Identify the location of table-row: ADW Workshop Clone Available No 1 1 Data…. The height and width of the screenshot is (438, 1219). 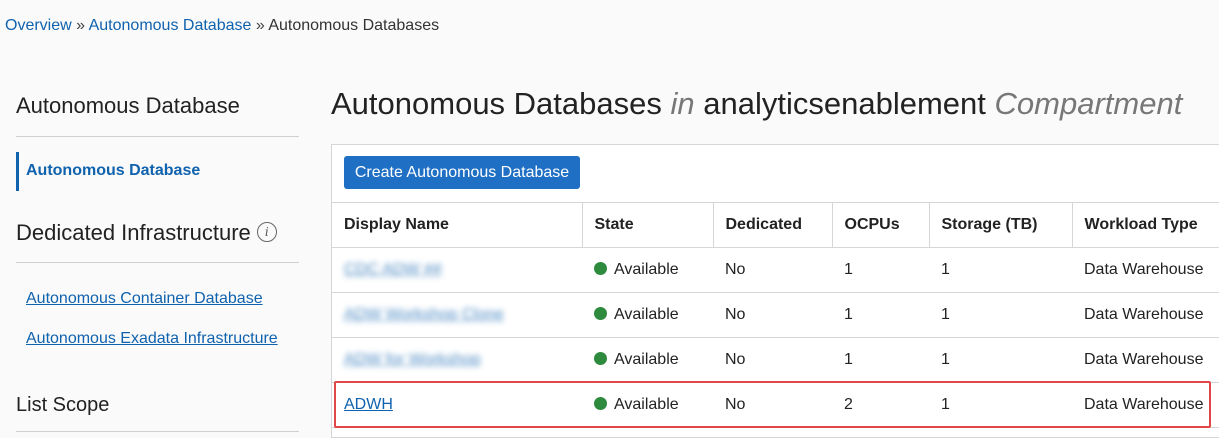
(775, 315).